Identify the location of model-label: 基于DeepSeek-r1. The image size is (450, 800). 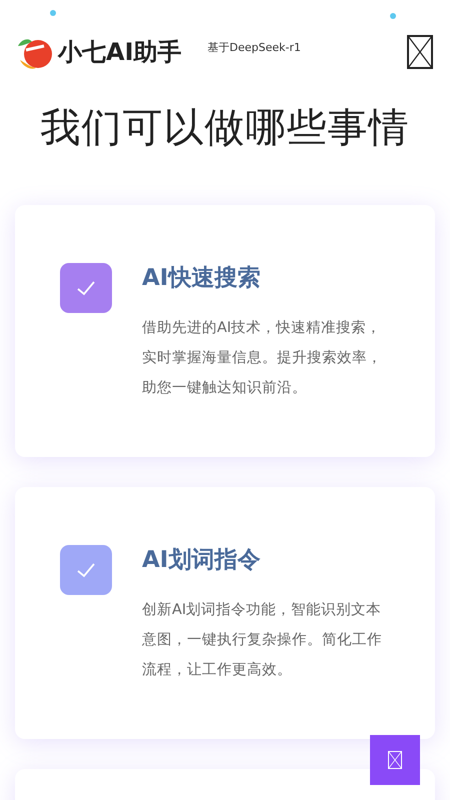
(254, 47).